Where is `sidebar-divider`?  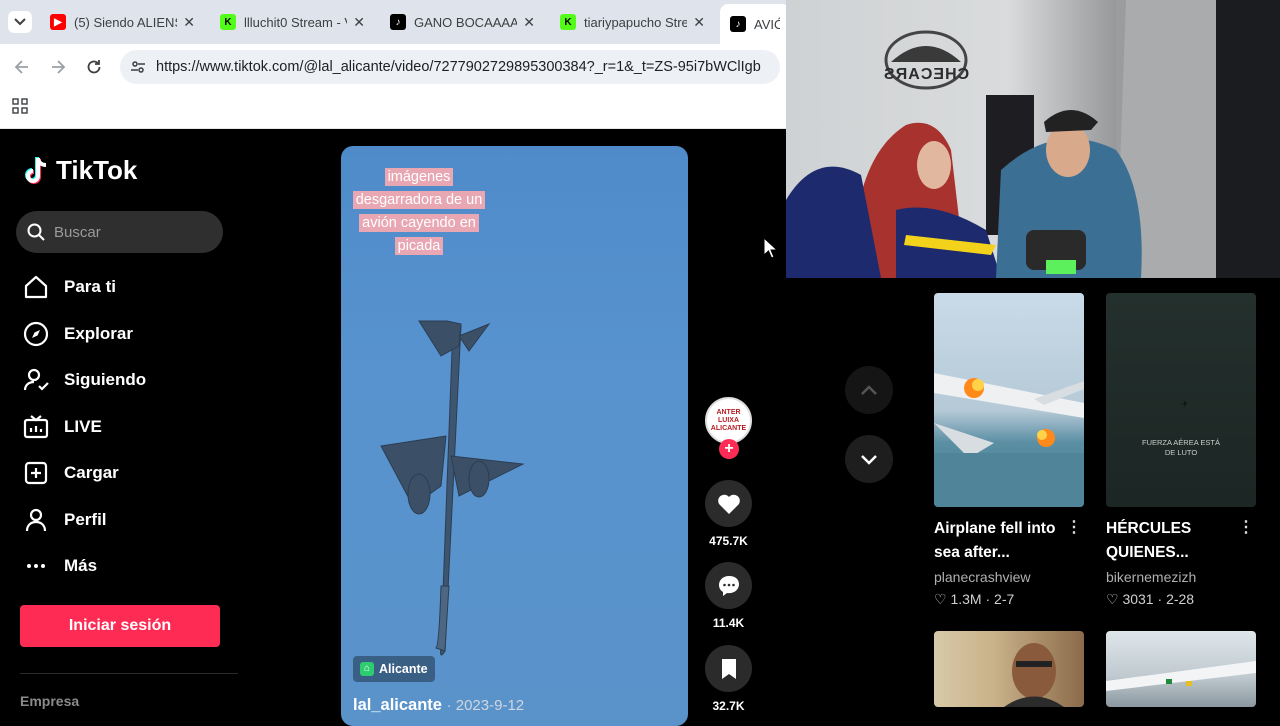 sidebar-divider is located at coordinates (129, 673).